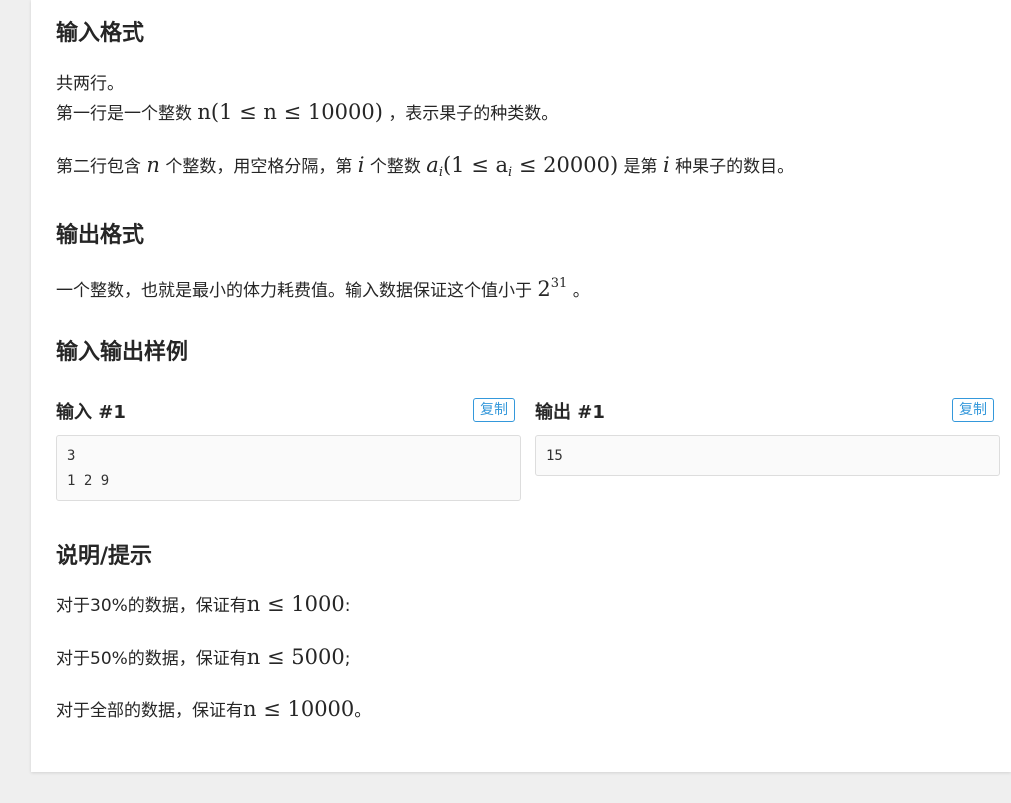 This screenshot has height=803, width=1011. What do you see at coordinates (565, 165) in the screenshot?
I see `math-end: ≤ 20000)` at bounding box center [565, 165].